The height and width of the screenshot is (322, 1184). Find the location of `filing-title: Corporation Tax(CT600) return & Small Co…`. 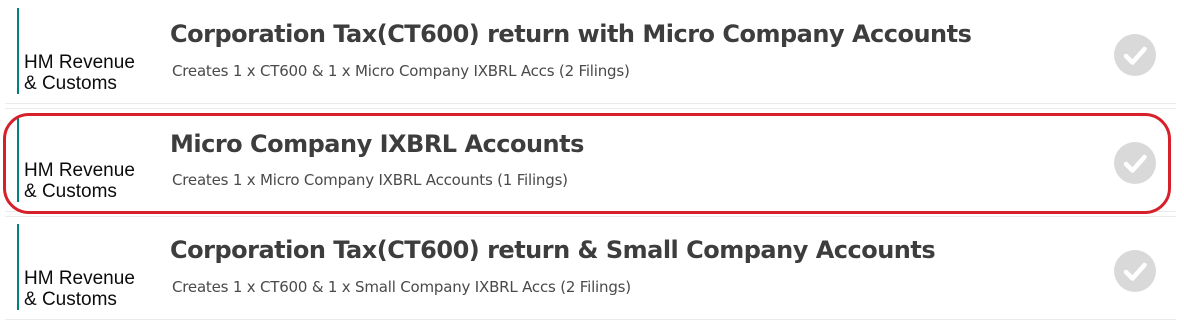

filing-title: Corporation Tax(CT600) return & Small Co… is located at coordinates (553, 250).